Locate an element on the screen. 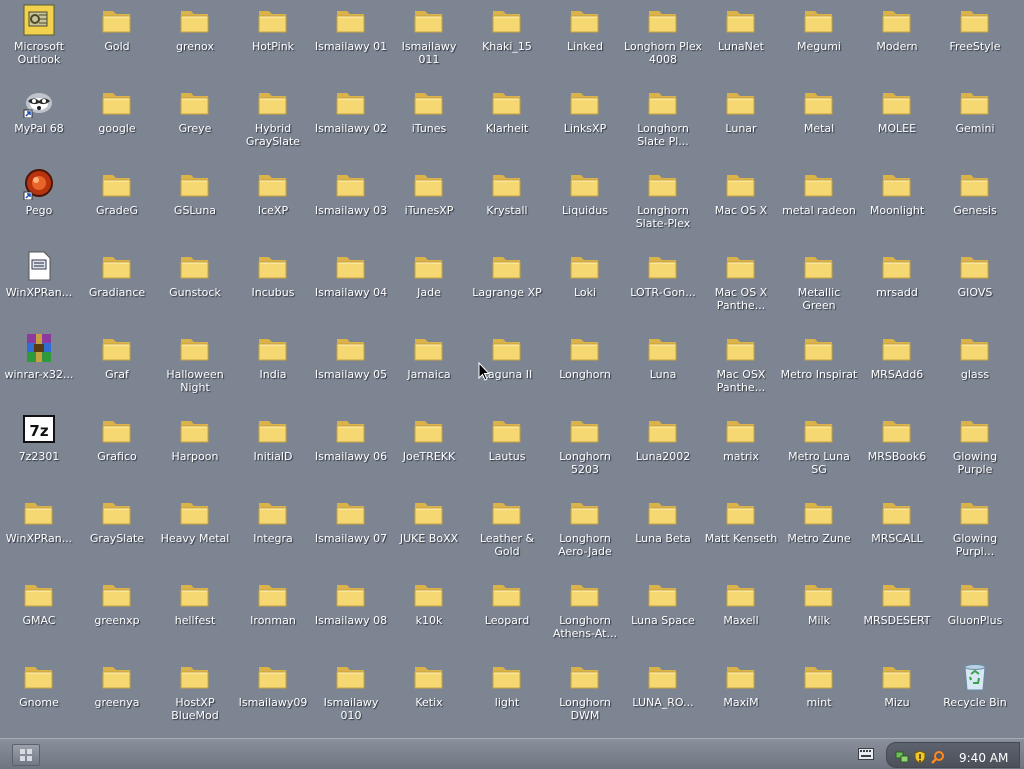 The width and height of the screenshot is (1024, 769). desktop-icon: Maxell is located at coordinates (741, 615).